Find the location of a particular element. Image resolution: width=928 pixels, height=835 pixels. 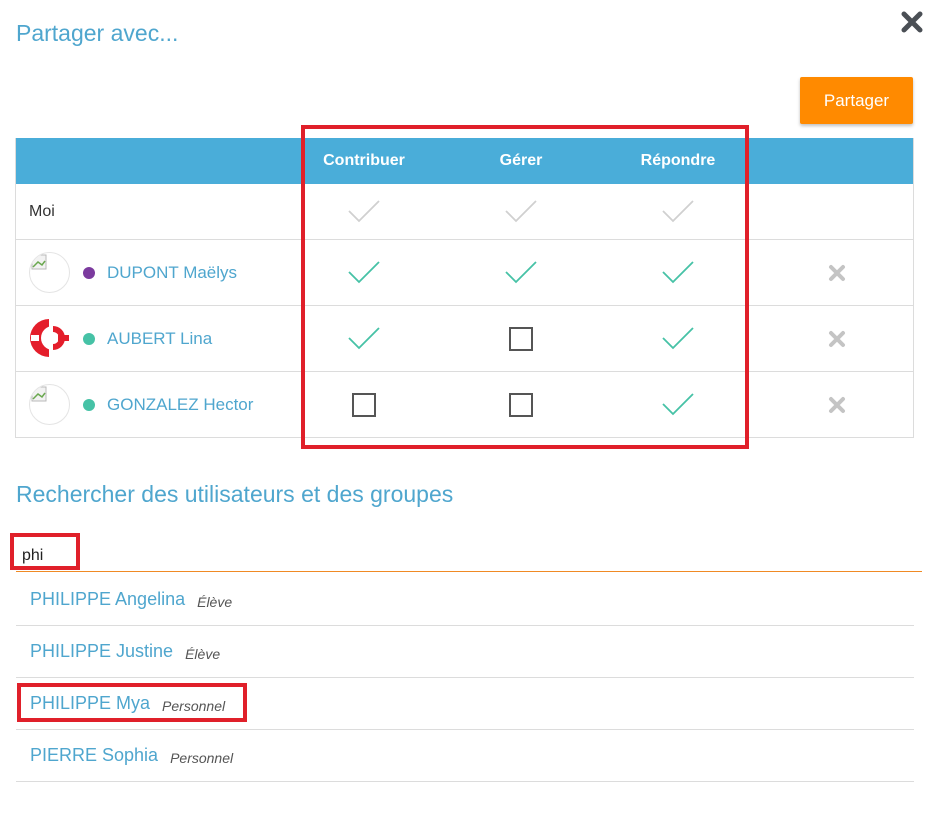

me-label: Moi is located at coordinates (42, 211).